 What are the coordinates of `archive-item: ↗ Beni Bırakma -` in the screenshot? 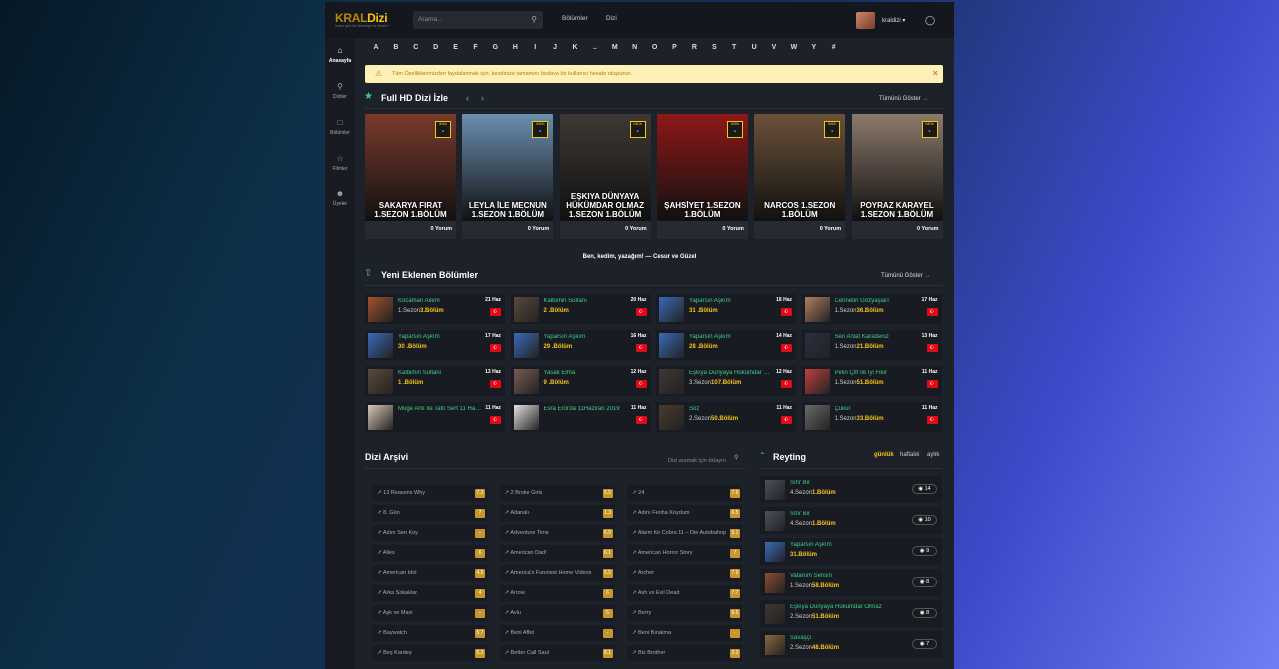 It's located at (684, 633).